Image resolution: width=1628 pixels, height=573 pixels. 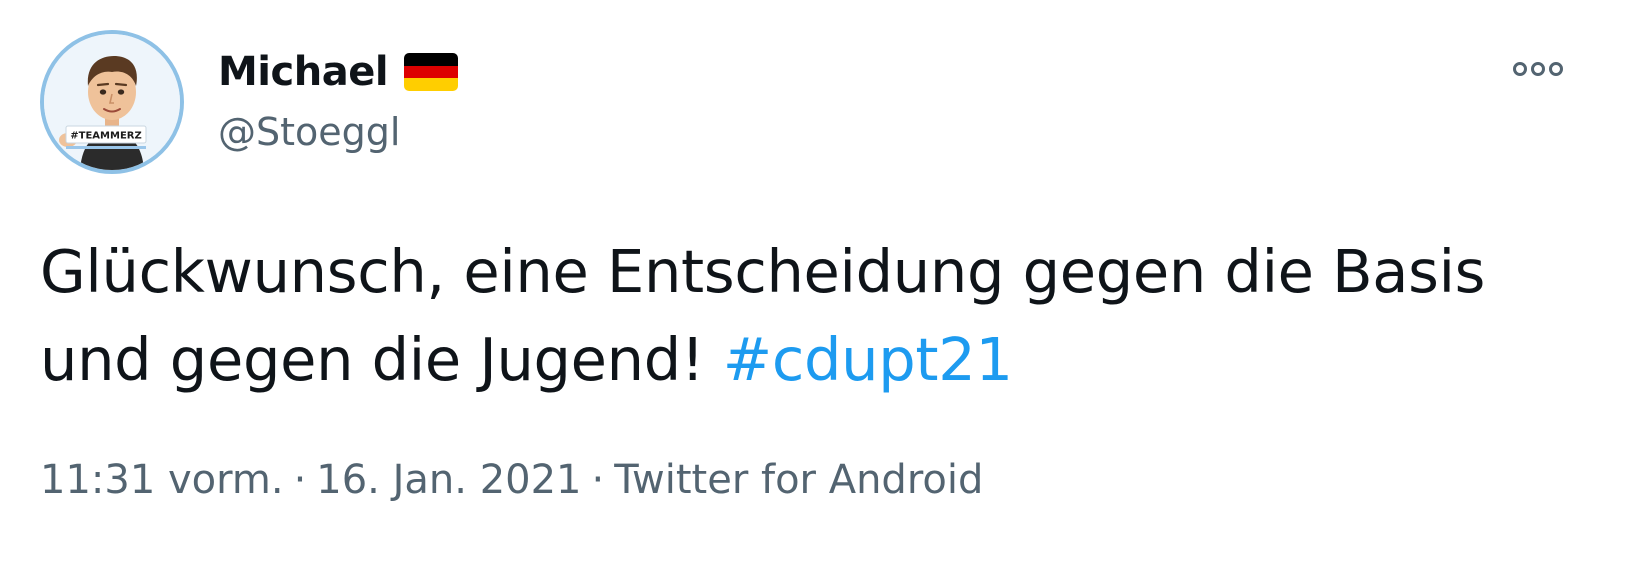 What do you see at coordinates (431, 59) in the screenshot?
I see `flag-stripe-black` at bounding box center [431, 59].